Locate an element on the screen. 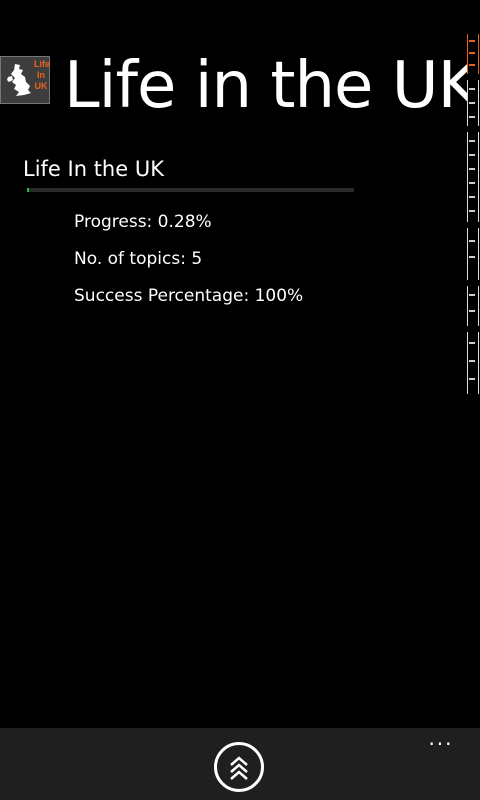 The width and height of the screenshot is (480, 800). chevron-up-icon is located at coordinates (239, 768).